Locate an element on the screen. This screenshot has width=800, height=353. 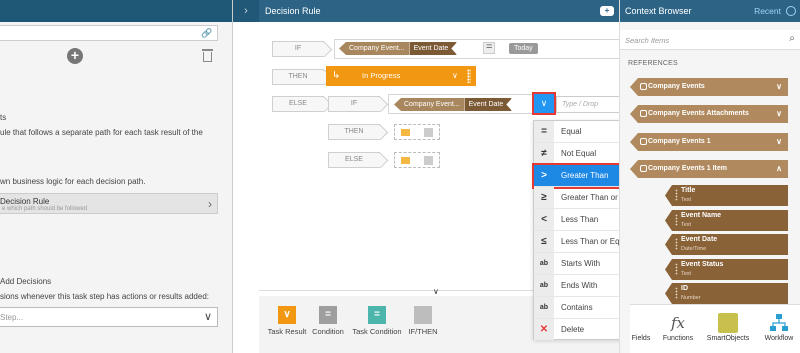
condition-icon: = is located at coordinates (328, 315).